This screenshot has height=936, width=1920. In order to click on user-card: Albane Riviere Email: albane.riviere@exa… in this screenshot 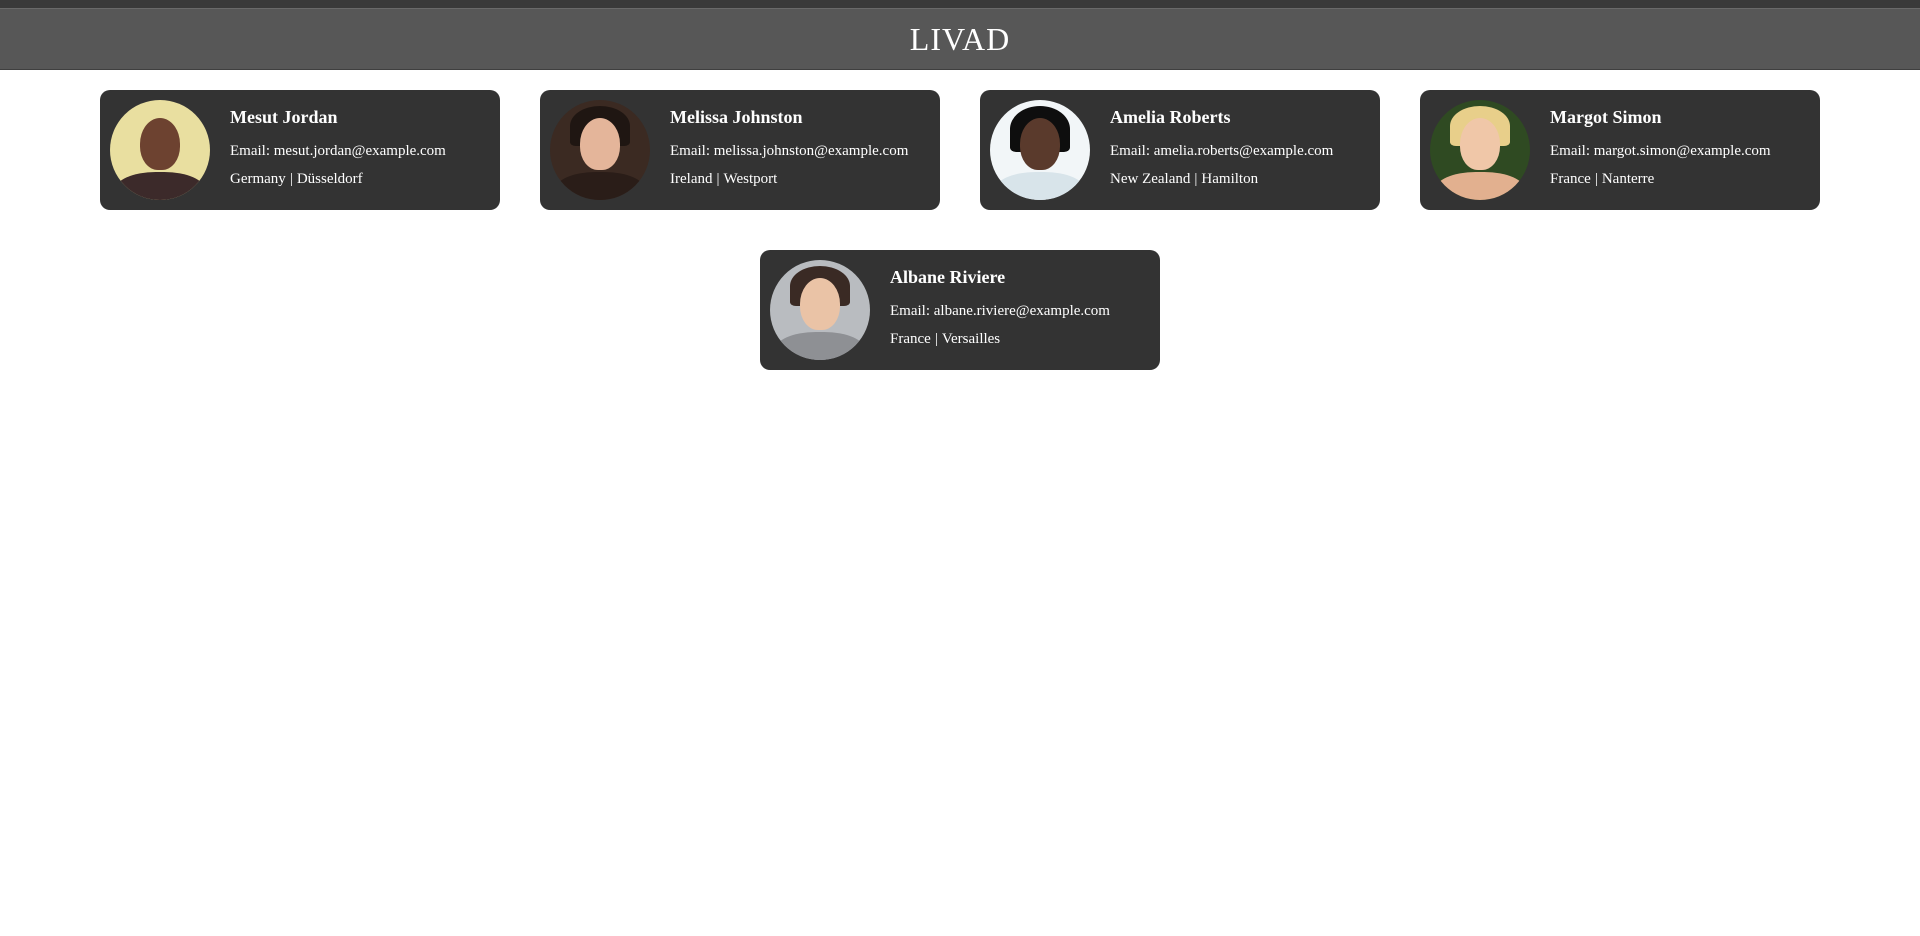, I will do `click(960, 310)`.